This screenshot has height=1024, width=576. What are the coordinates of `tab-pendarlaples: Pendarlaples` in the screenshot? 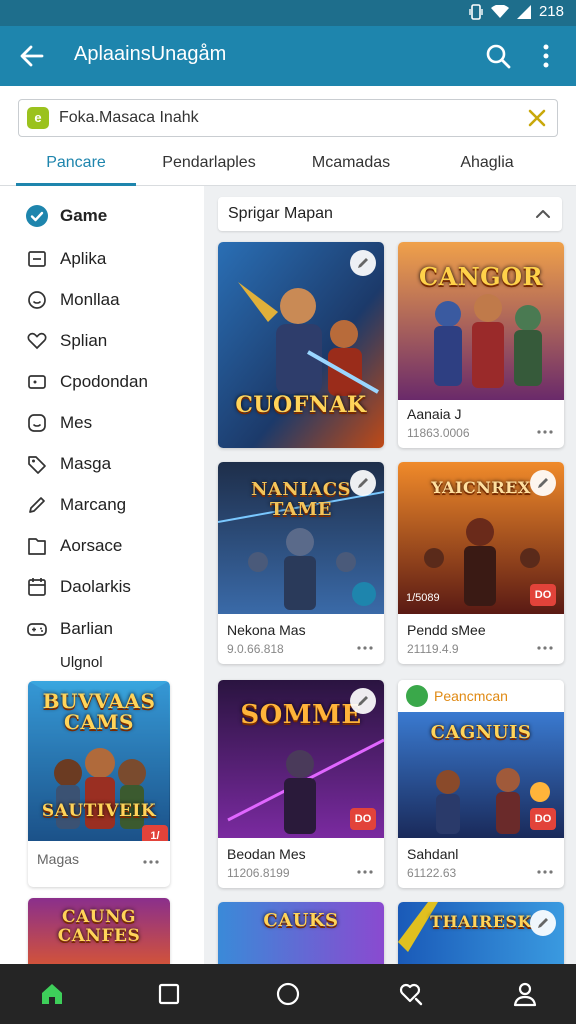 It's located at (209, 167).